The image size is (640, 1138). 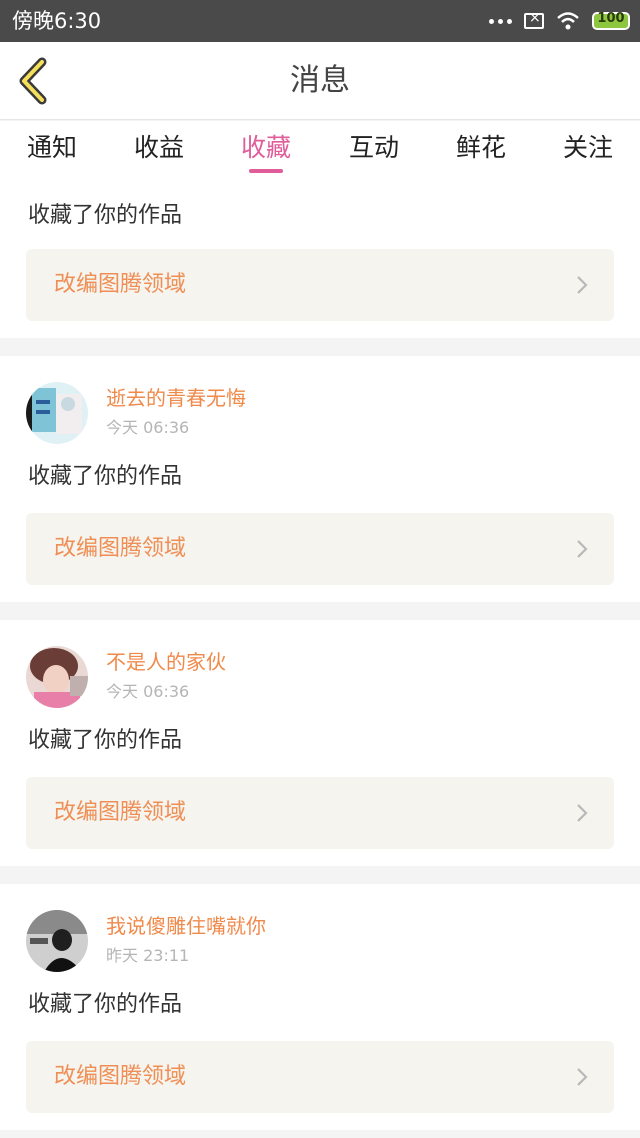 What do you see at coordinates (266, 171) in the screenshot?
I see `tab-active-indicator` at bounding box center [266, 171].